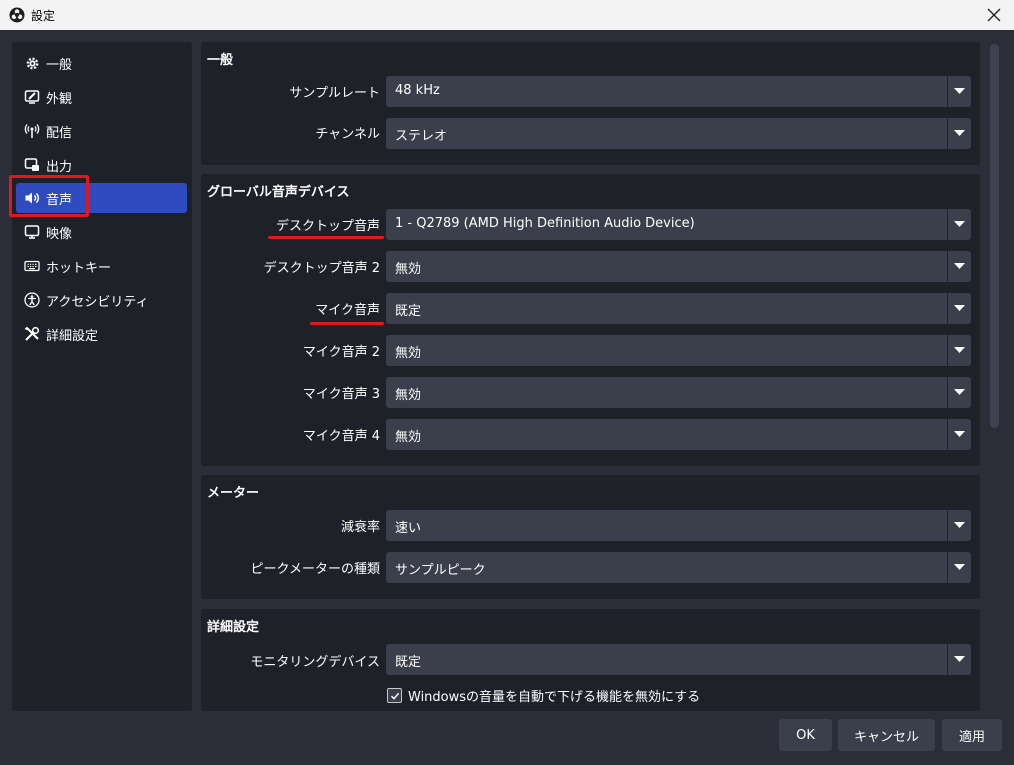  What do you see at coordinates (278, 192) in the screenshot?
I see `section-title: グローバル音声デバイス` at bounding box center [278, 192].